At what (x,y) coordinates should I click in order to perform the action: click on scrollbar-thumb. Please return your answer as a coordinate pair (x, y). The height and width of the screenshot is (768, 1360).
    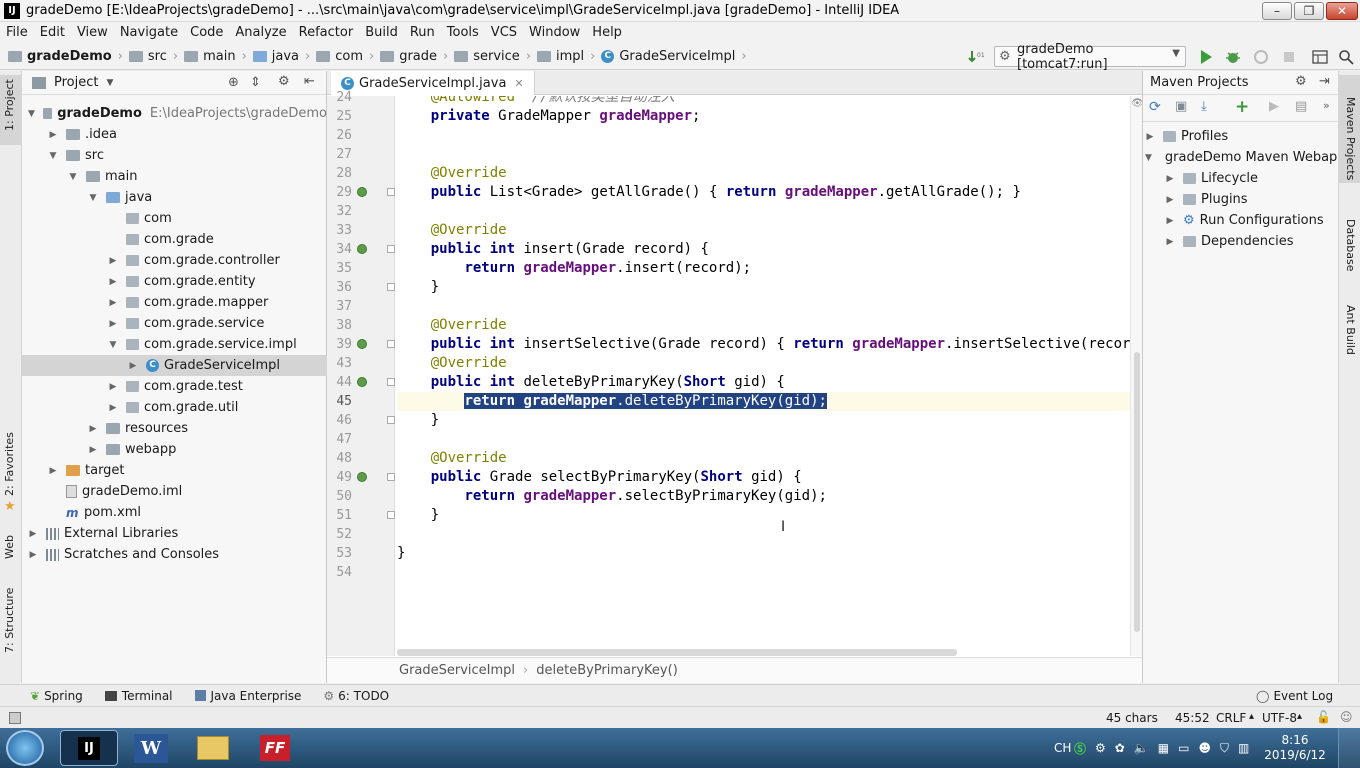
    Looking at the image, I should click on (1137, 492).